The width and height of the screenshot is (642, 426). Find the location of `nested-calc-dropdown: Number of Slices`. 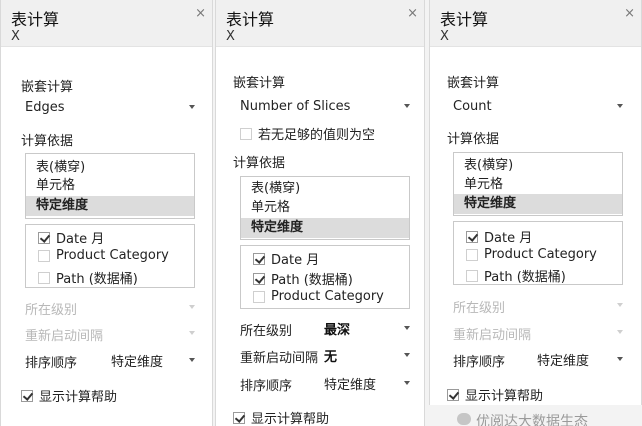

nested-calc-dropdown: Number of Slices is located at coordinates (326, 106).